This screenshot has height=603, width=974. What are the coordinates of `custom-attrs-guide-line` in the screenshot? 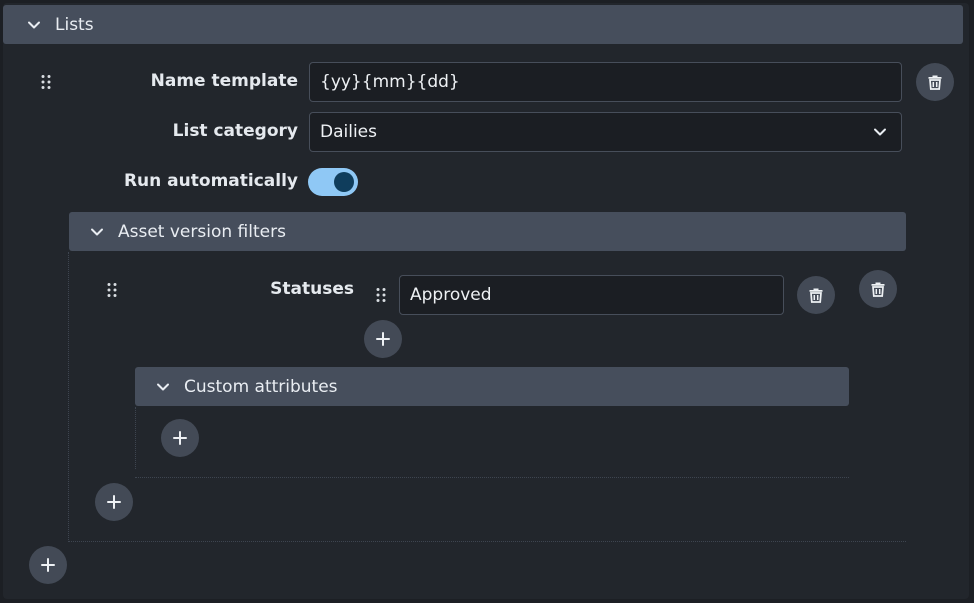 It's located at (135, 438).